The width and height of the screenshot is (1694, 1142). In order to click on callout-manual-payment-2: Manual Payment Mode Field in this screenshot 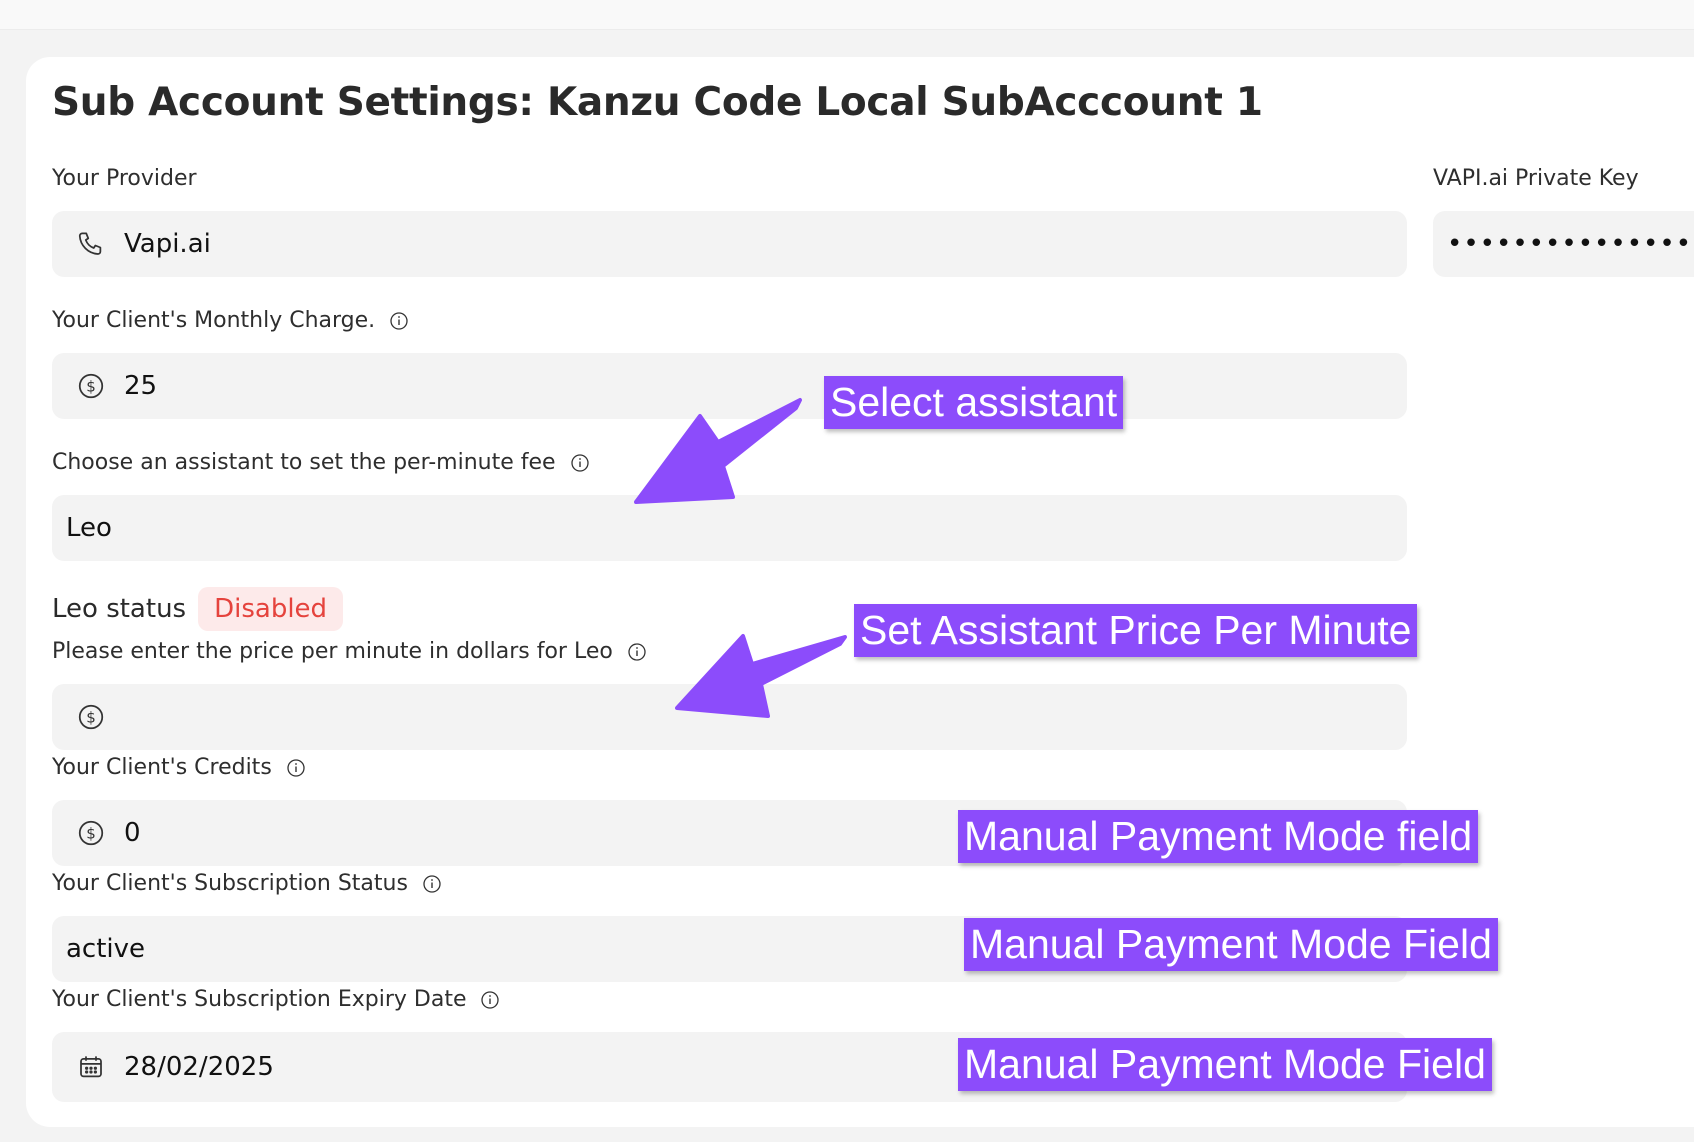, I will do `click(1231, 944)`.